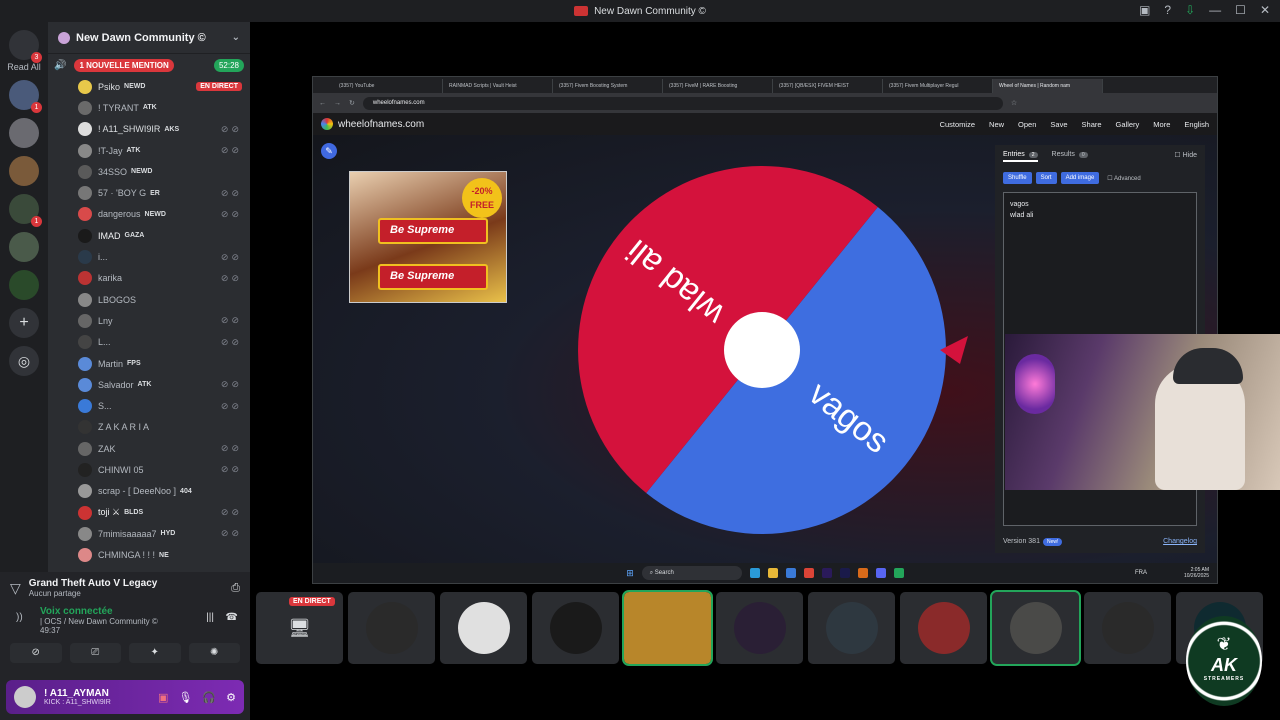 The image size is (1280, 720). Describe the element at coordinates (149, 491) in the screenshot. I see `voice-user: scrap - [ DeeeNoo ] 404` at that location.